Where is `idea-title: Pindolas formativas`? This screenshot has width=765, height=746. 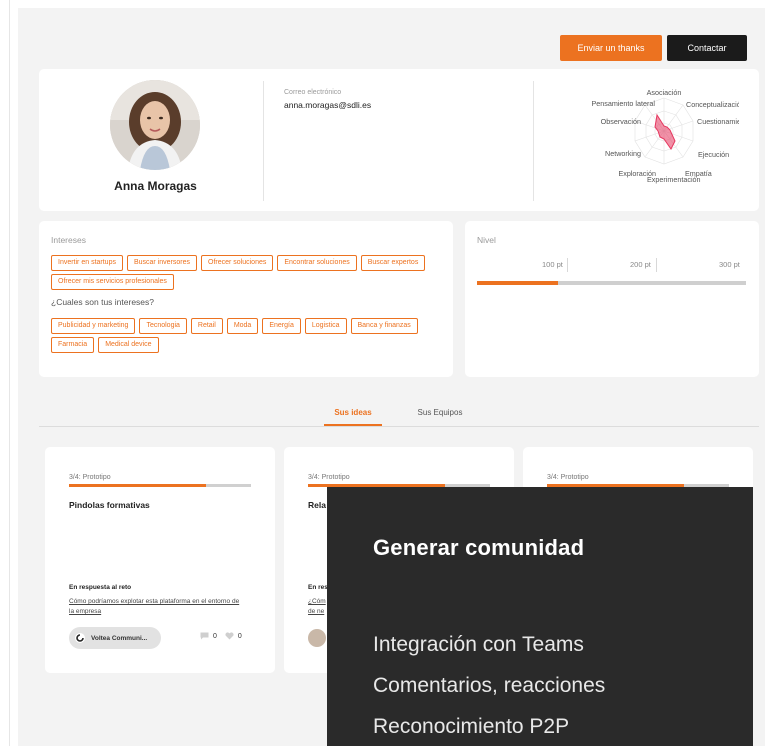
idea-title: Pindolas formativas is located at coordinates (109, 505).